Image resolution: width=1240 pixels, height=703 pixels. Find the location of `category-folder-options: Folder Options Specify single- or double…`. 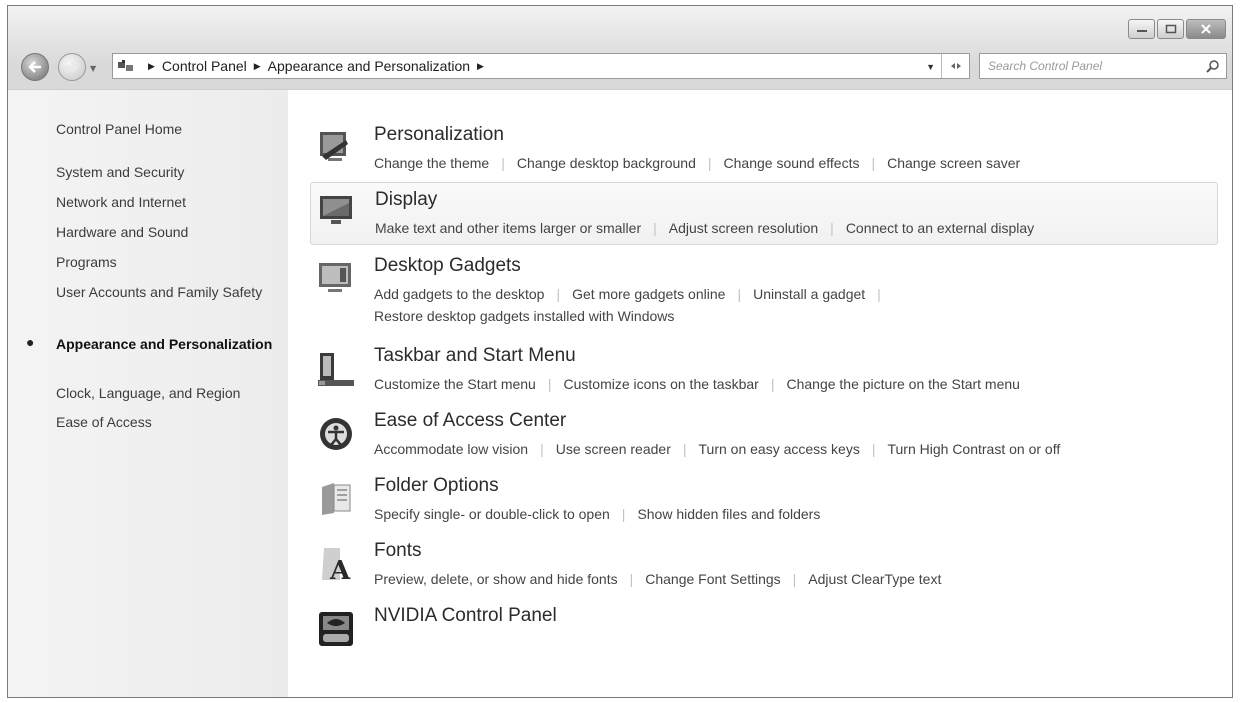

category-folder-options: Folder Options Specify single- or double… is located at coordinates (764, 501).